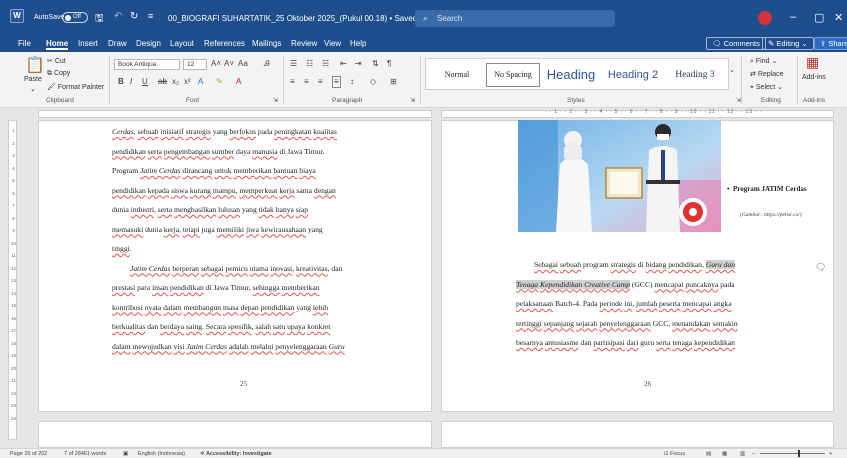 This screenshot has width=847, height=458. Describe the element at coordinates (182, 43) in the screenshot. I see `tab-layout: Layout` at that location.